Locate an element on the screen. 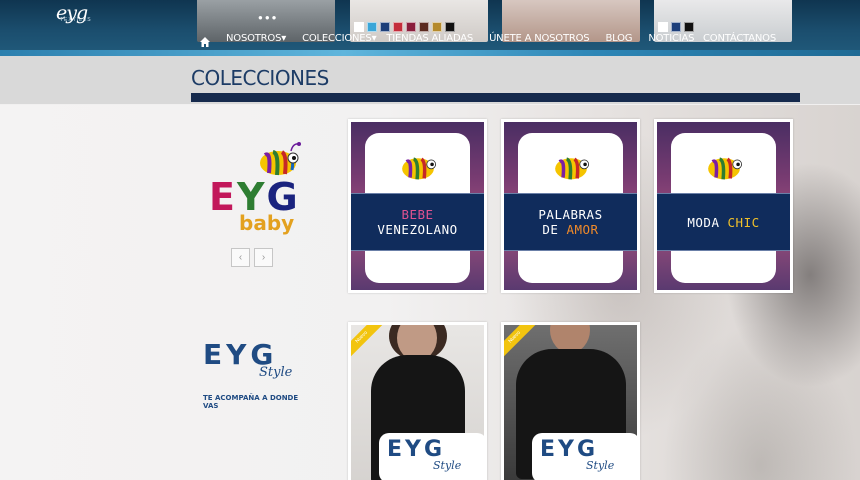  nav-item-noticias: NOTICIAS is located at coordinates (671, 38).